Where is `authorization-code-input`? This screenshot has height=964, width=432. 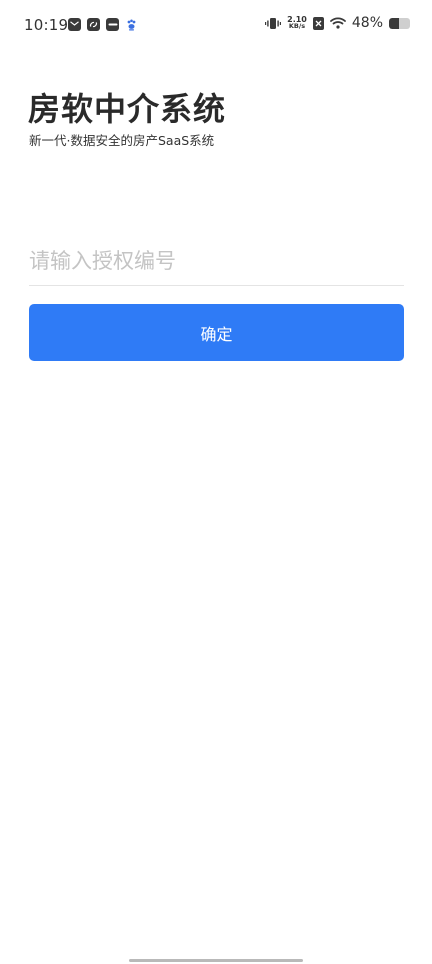
authorization-code-input is located at coordinates (216, 261).